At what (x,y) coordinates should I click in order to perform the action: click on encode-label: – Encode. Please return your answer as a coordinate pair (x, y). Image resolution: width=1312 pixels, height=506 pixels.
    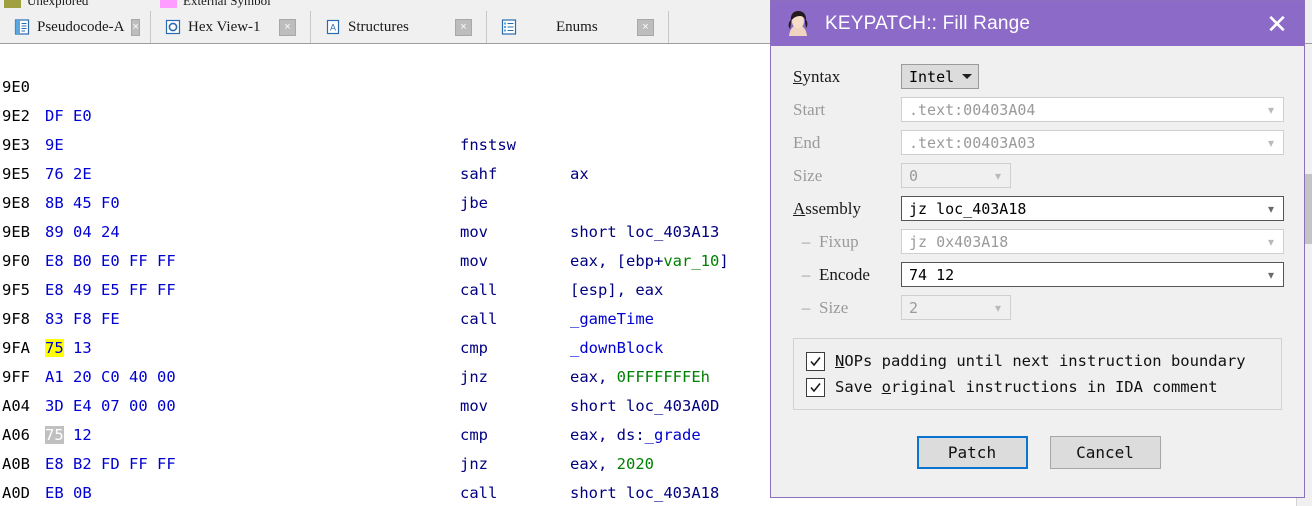
    Looking at the image, I should click on (847, 275).